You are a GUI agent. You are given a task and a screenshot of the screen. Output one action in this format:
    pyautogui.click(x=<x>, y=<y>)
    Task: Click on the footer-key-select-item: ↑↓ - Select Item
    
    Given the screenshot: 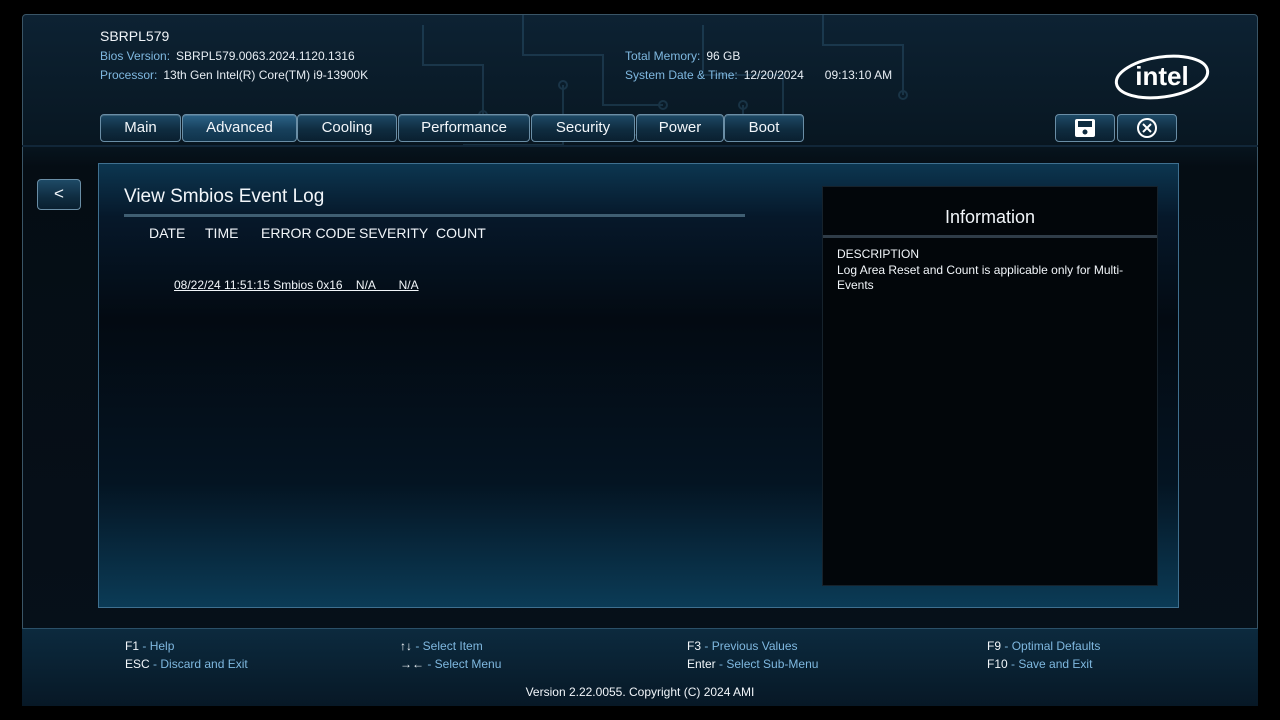 What is the action you would take?
    pyautogui.click(x=441, y=646)
    